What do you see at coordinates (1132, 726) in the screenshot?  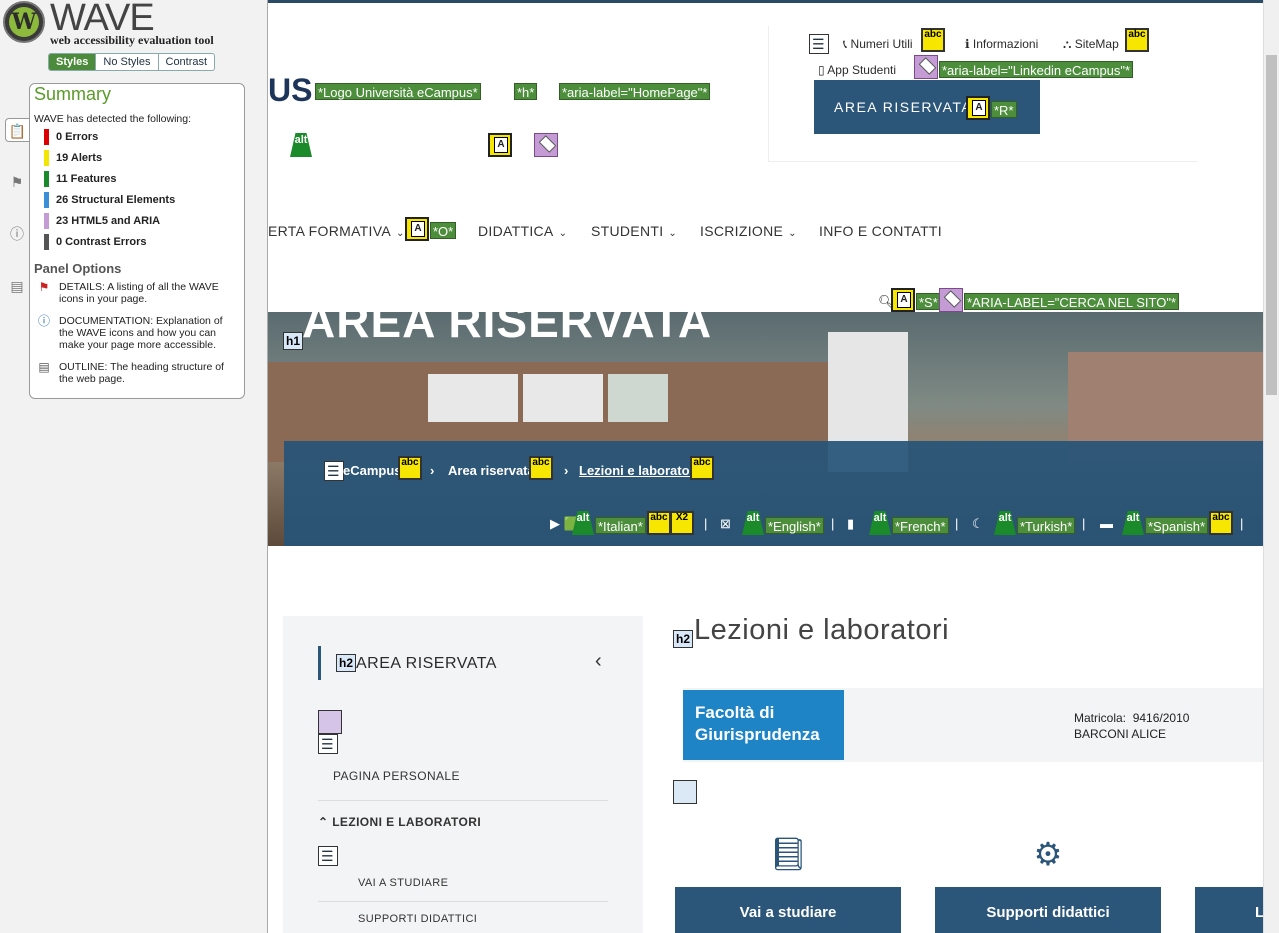 I see `student-info: Matricola: 9416/2010 BARCONI ALICE` at bounding box center [1132, 726].